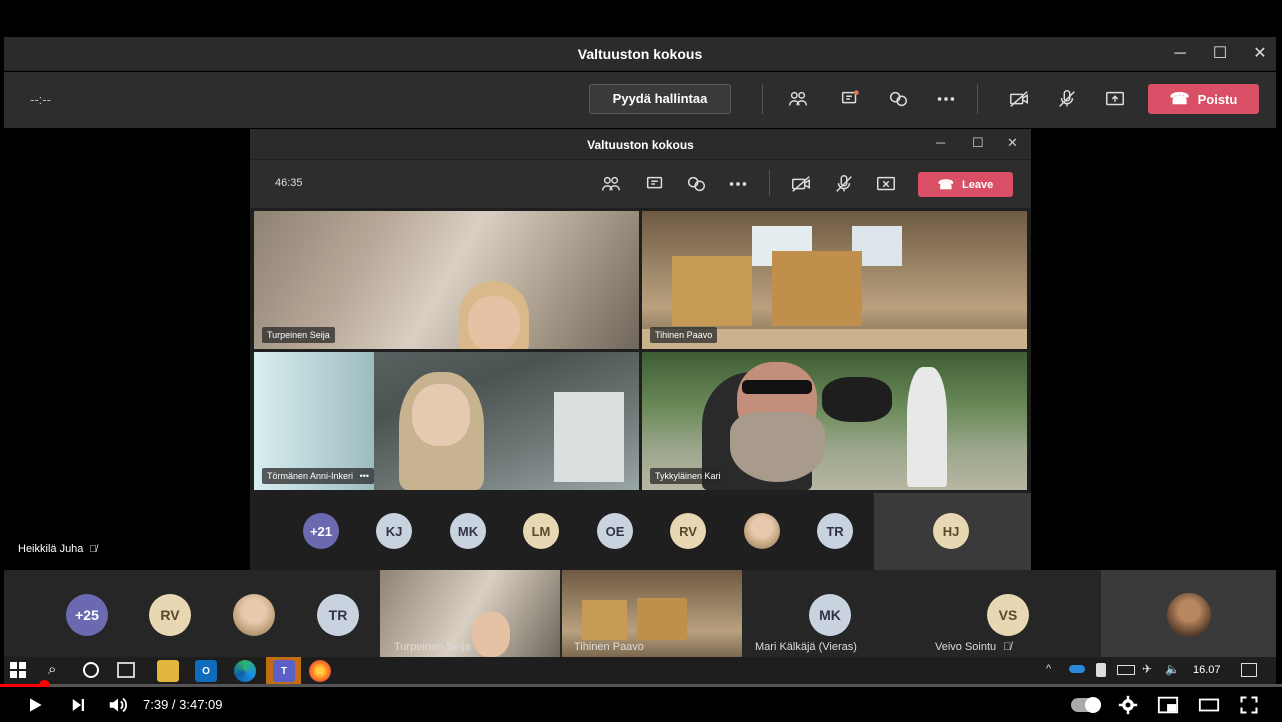  I want to click on person-background, so click(927, 427).